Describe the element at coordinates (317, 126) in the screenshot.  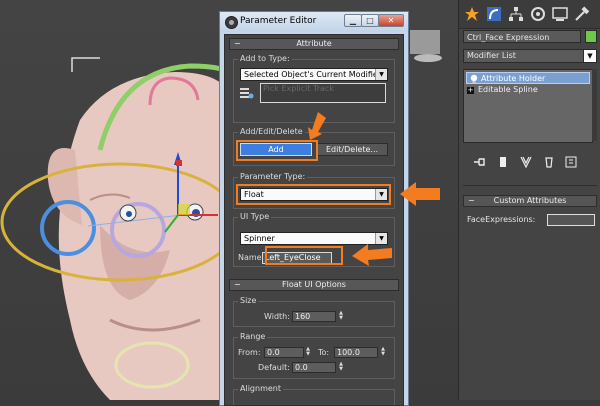
I see `arrow-to-add-icon` at that location.